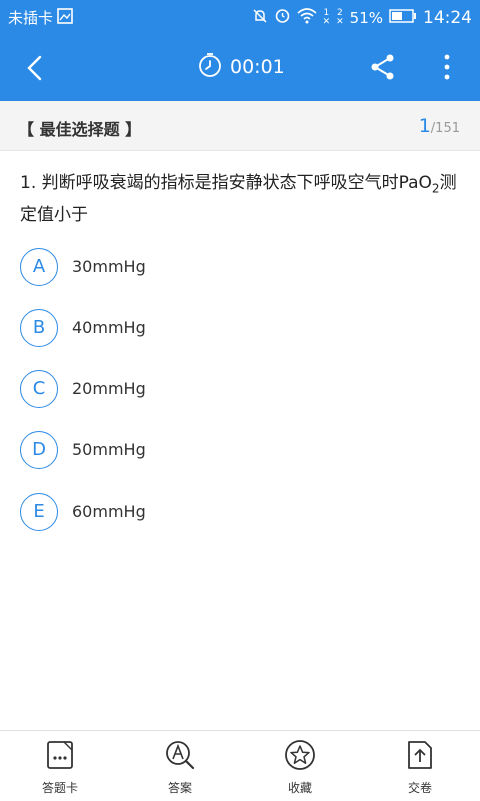 This screenshot has width=480, height=801. What do you see at coordinates (31, 18) in the screenshot?
I see `carrier-label: 未插卡` at bounding box center [31, 18].